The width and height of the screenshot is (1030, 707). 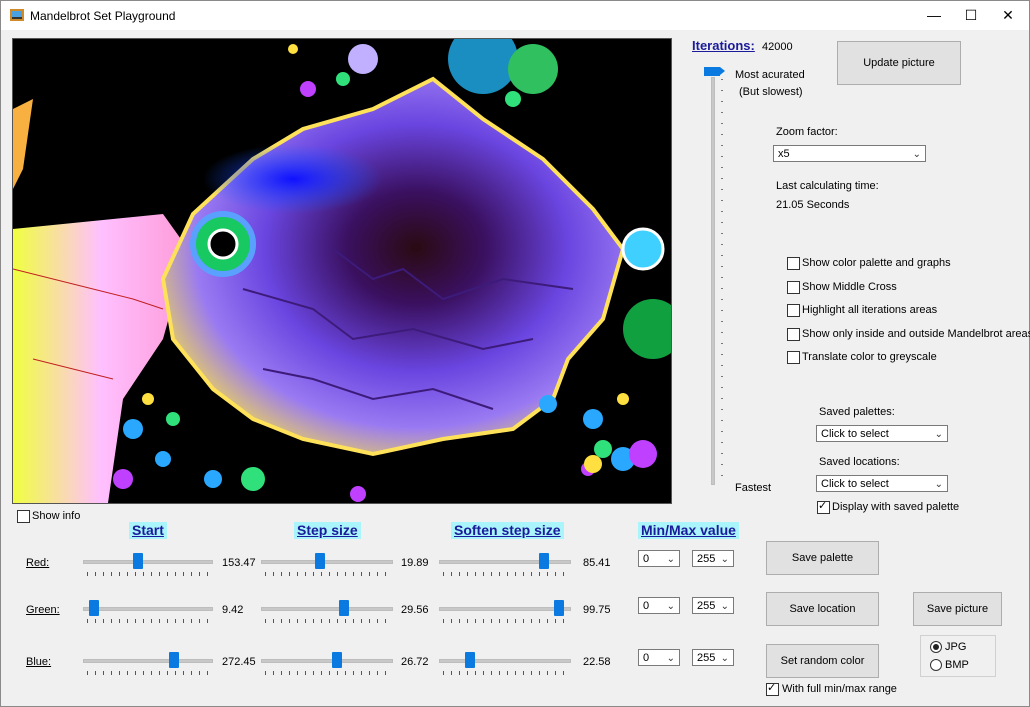 I want to click on red-max-value: 255, so click(x=706, y=559).